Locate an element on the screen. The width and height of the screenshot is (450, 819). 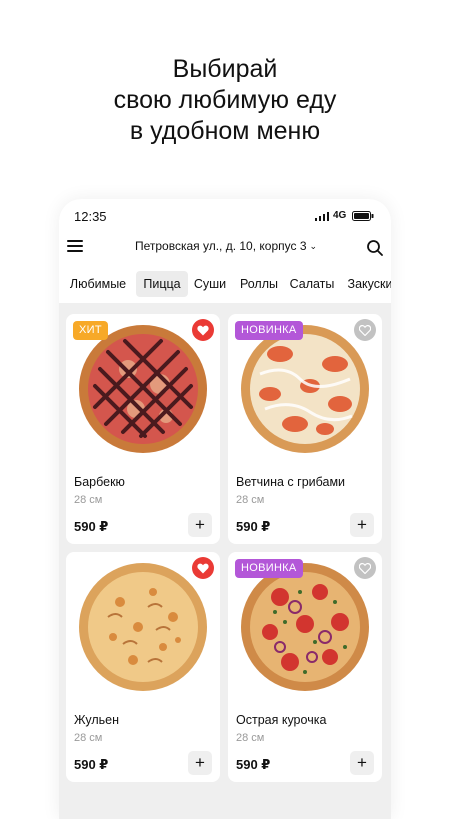
pizza-spicy-chicken-image is located at coordinates (305, 627).